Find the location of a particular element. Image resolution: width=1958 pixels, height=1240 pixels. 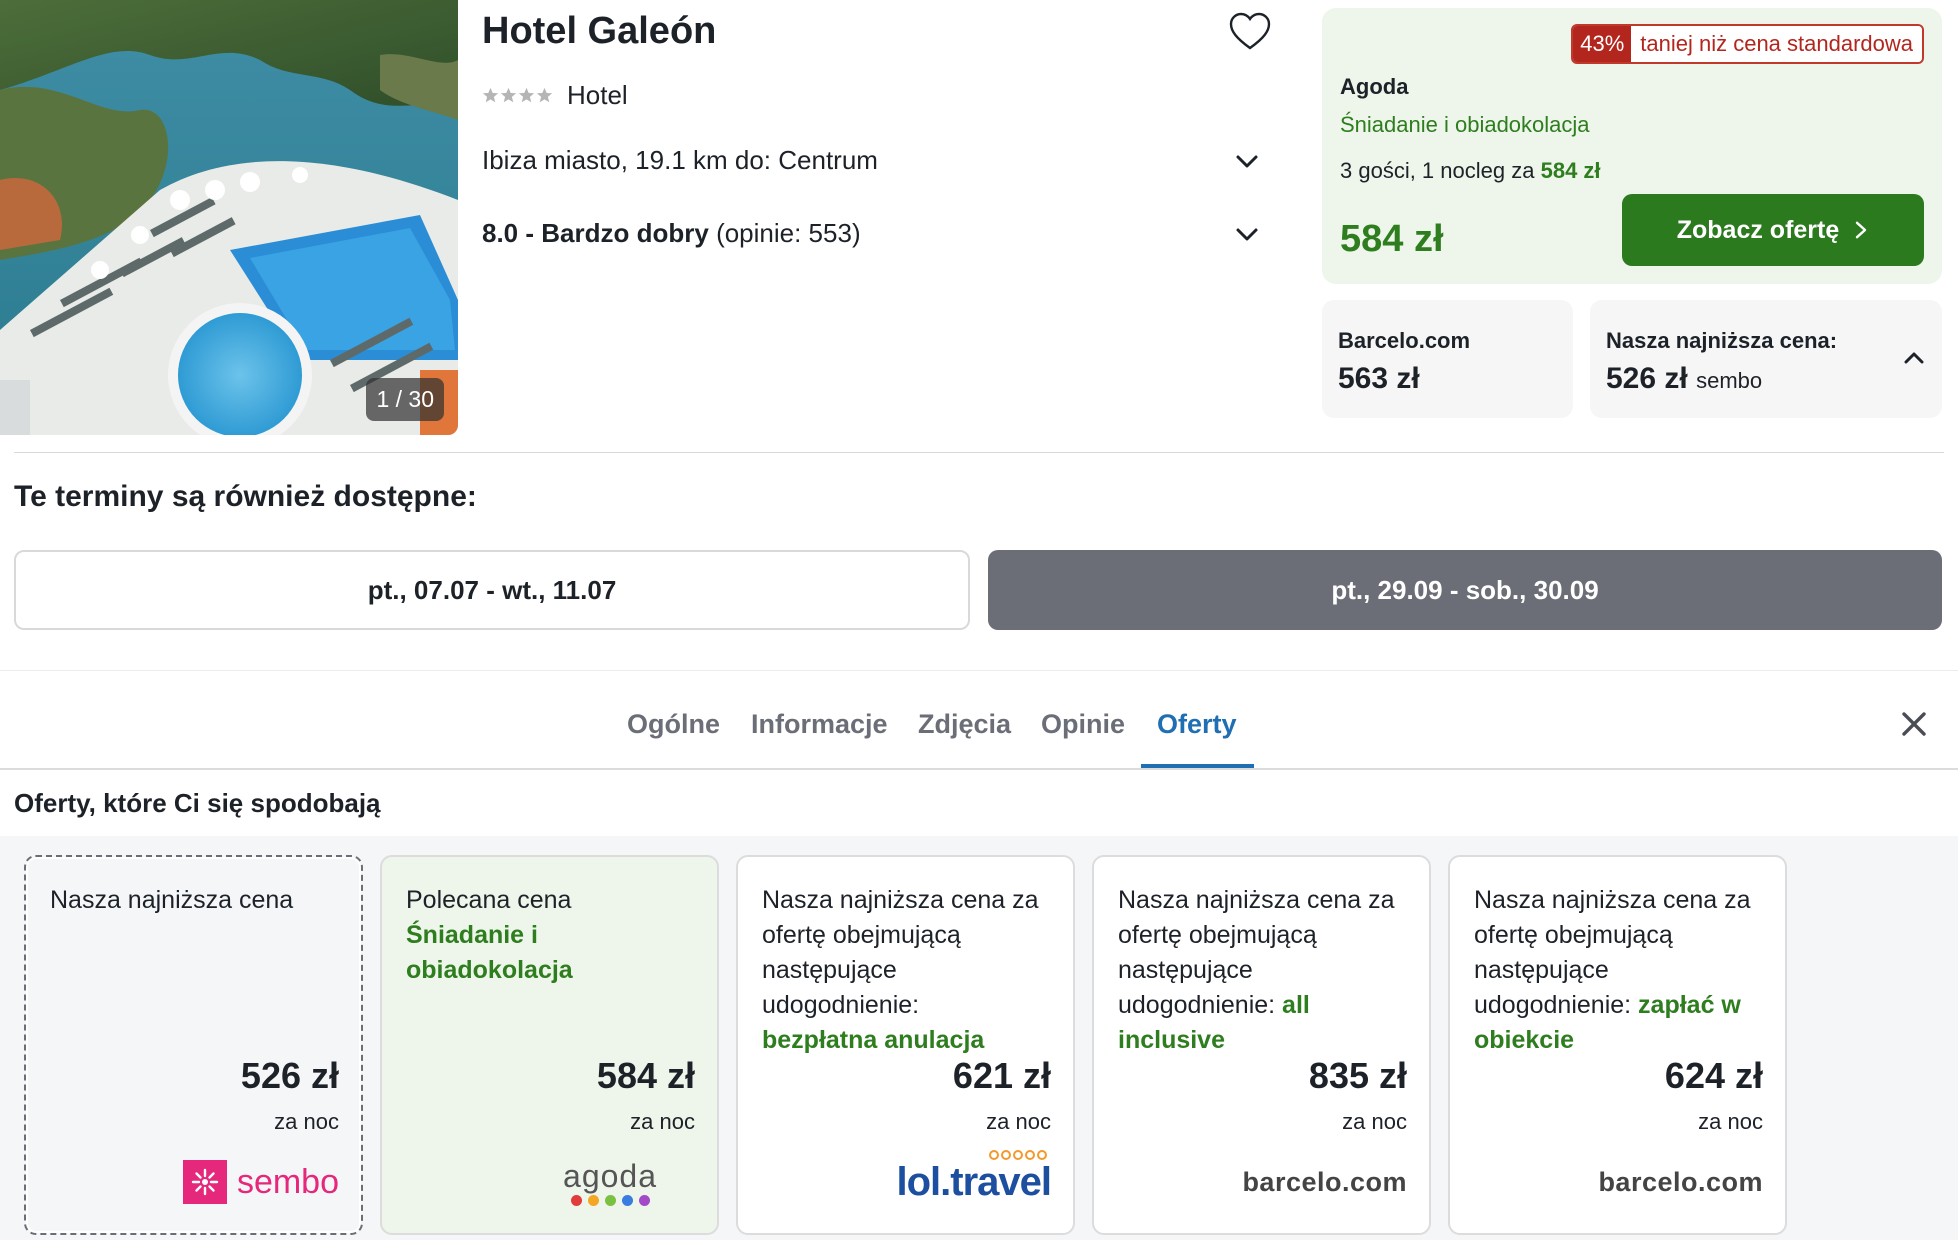

sembo-logo: sembo is located at coordinates (260, 1182).